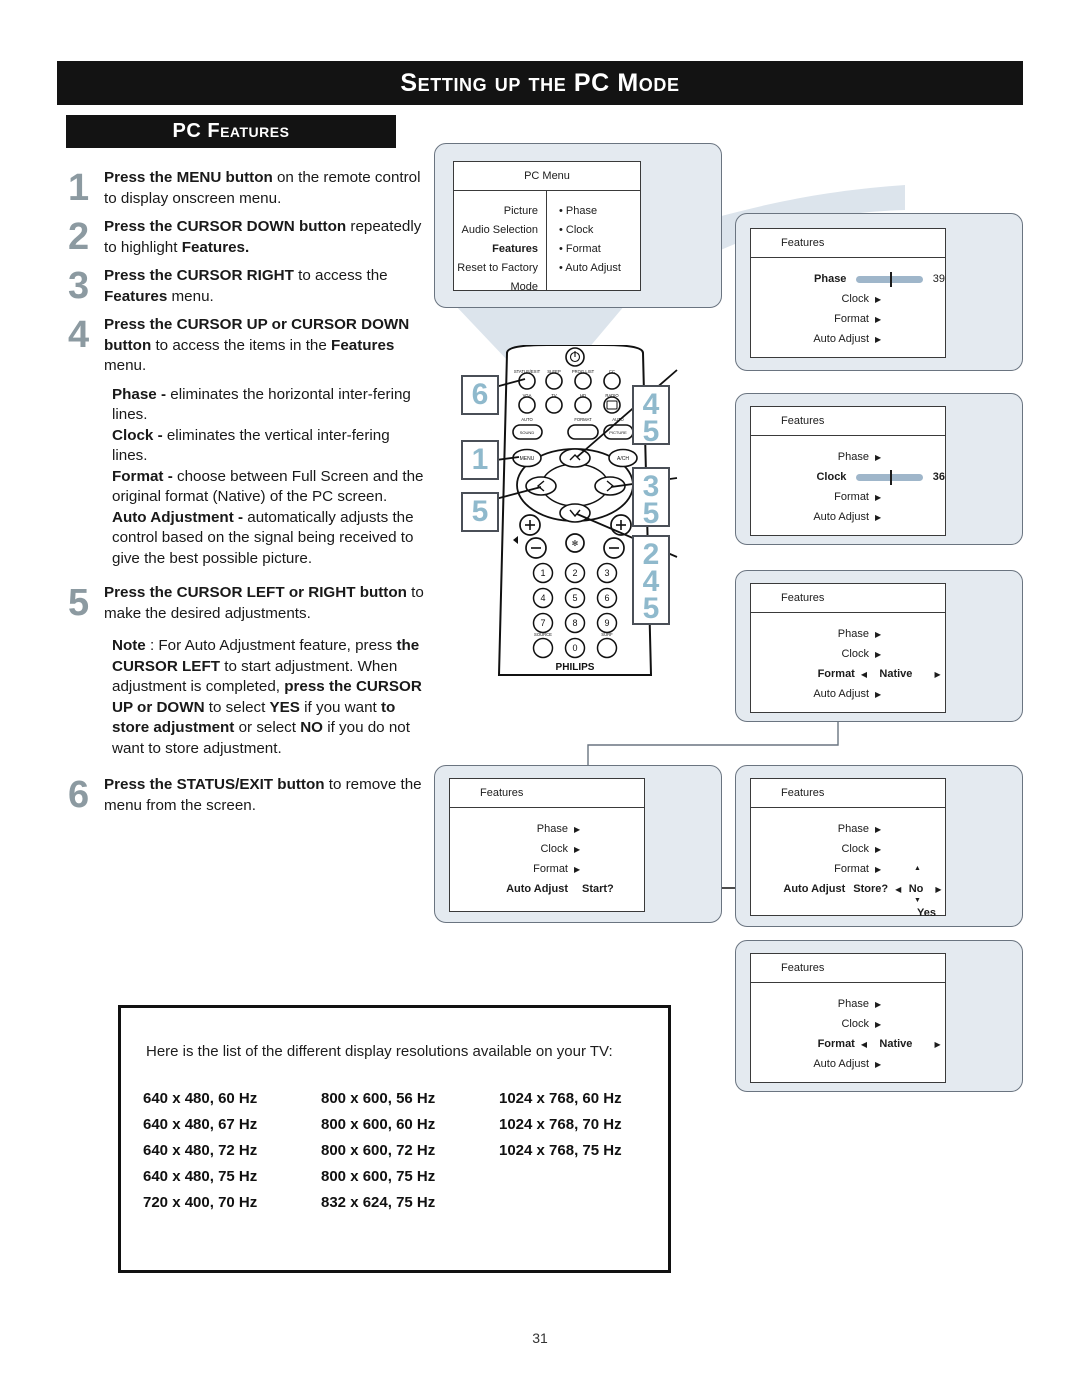  What do you see at coordinates (540, 1338) in the screenshot?
I see `page-number: 31` at bounding box center [540, 1338].